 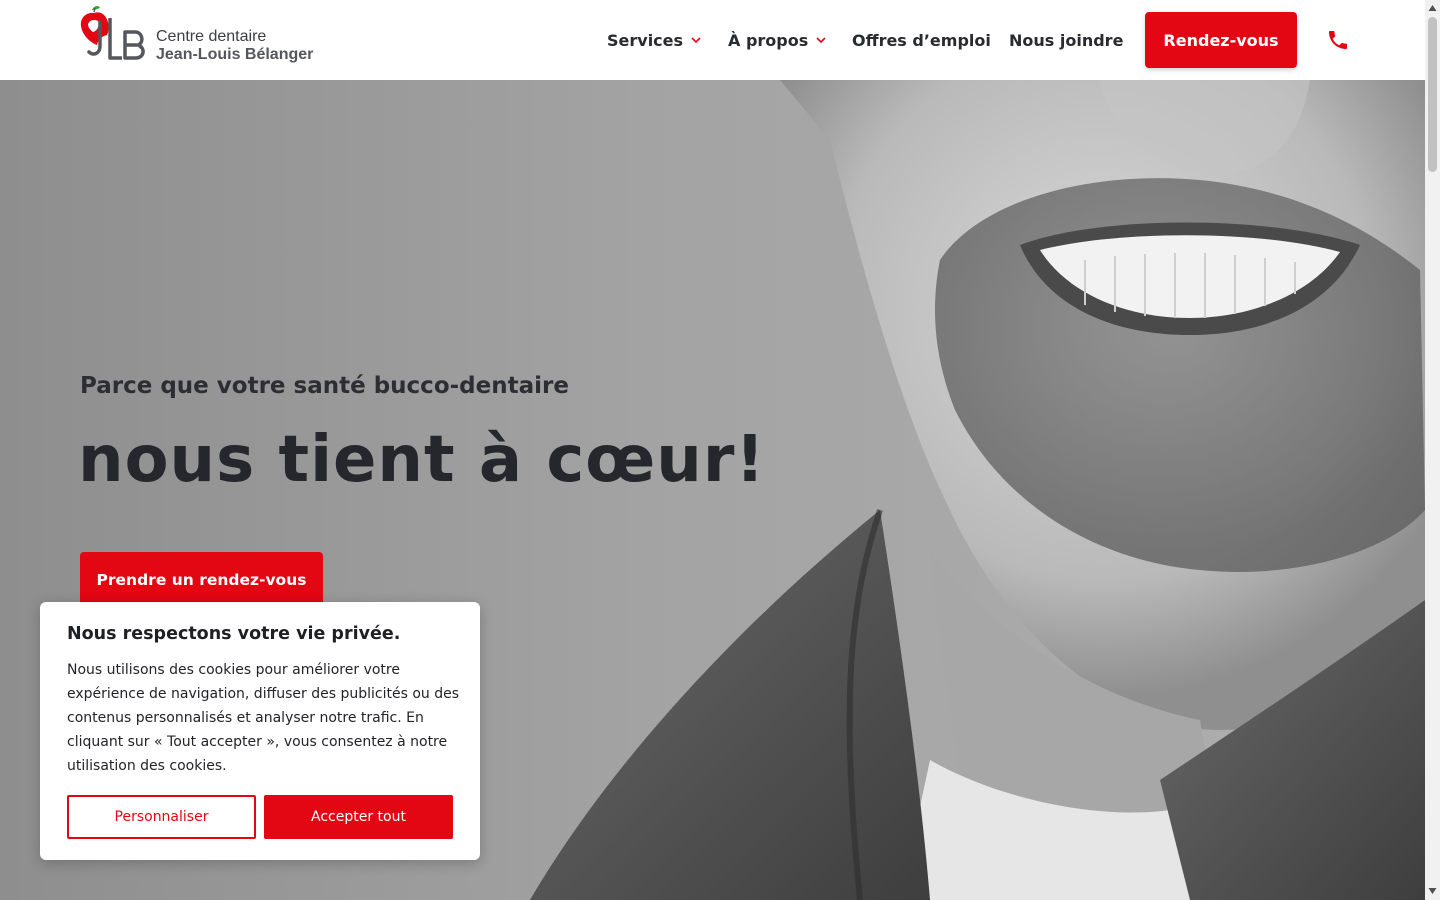 I want to click on nav-item-services: Services, so click(x=654, y=40).